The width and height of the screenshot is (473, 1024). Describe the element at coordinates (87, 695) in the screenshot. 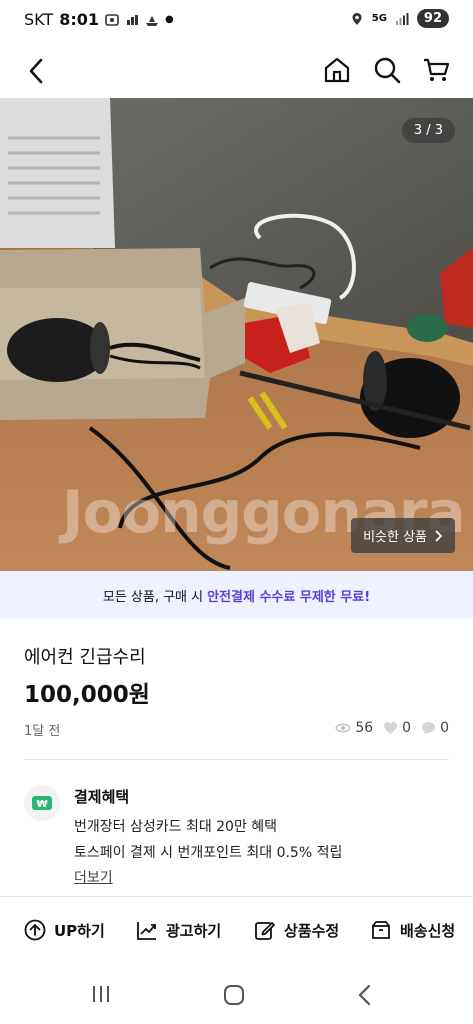

I see `product-price: 100,000원` at that location.